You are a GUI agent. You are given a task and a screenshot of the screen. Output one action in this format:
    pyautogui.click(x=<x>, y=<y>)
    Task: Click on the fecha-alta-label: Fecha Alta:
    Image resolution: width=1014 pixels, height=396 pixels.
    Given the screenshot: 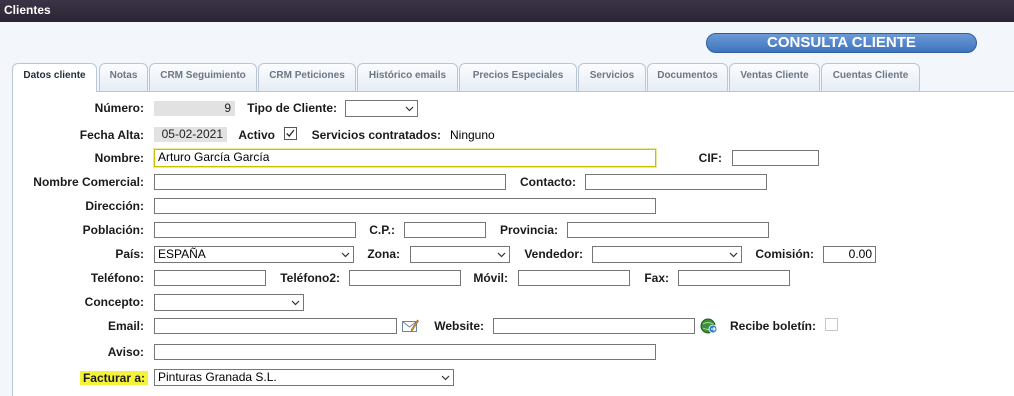 What is the action you would take?
    pyautogui.click(x=111, y=135)
    